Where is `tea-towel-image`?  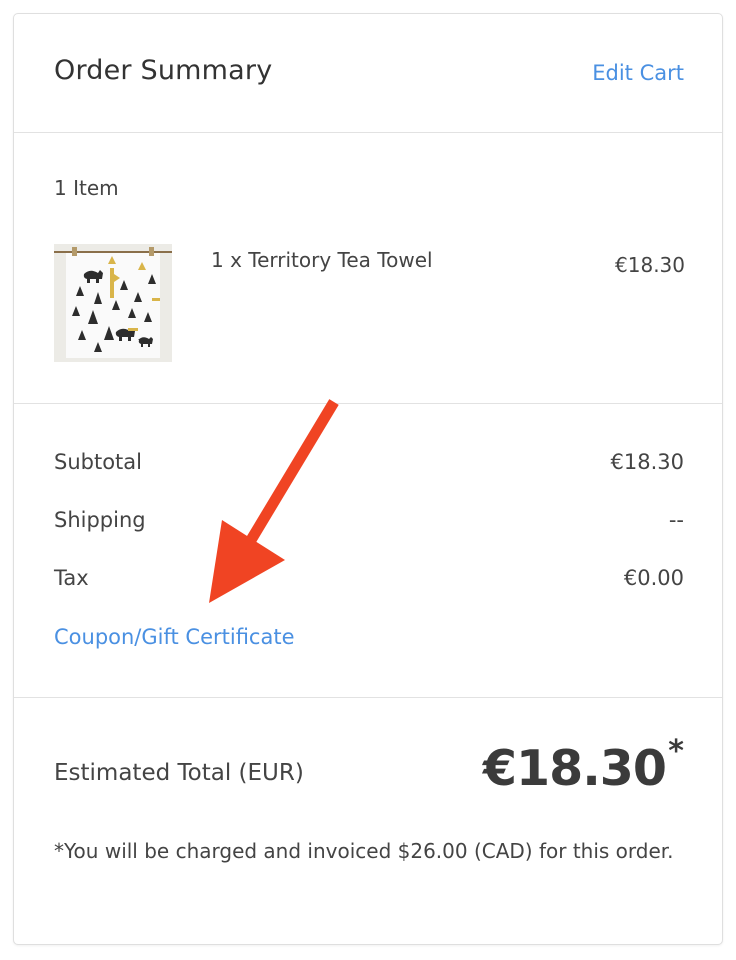 tea-towel-image is located at coordinates (113, 303).